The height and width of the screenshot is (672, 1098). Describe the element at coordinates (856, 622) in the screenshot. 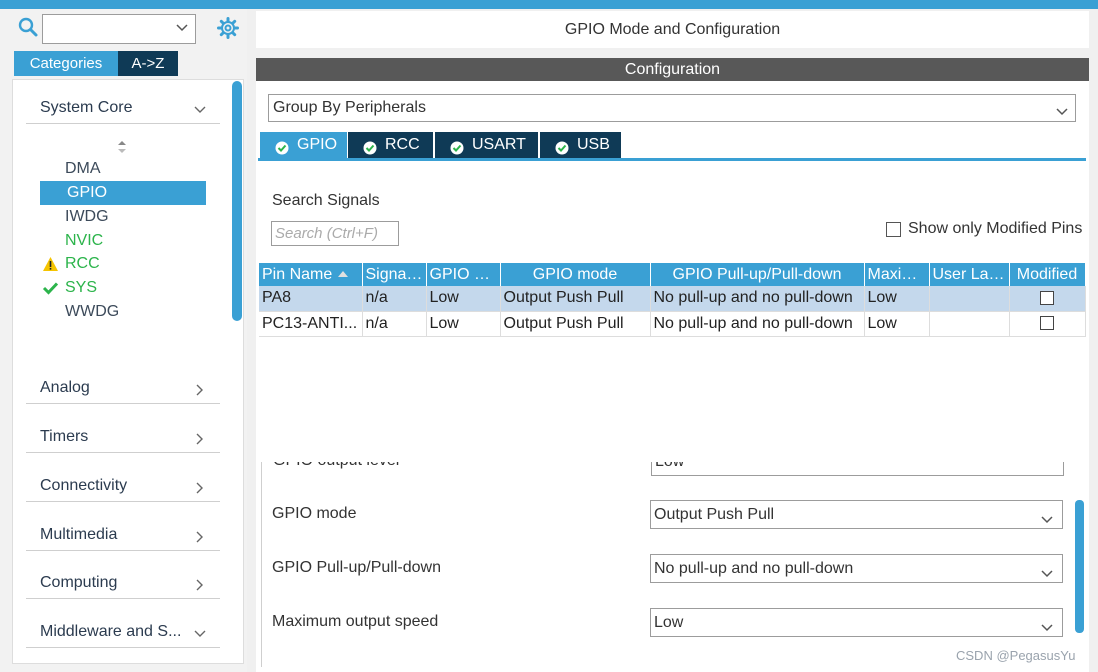

I see `max-output-speed-select: Low` at that location.